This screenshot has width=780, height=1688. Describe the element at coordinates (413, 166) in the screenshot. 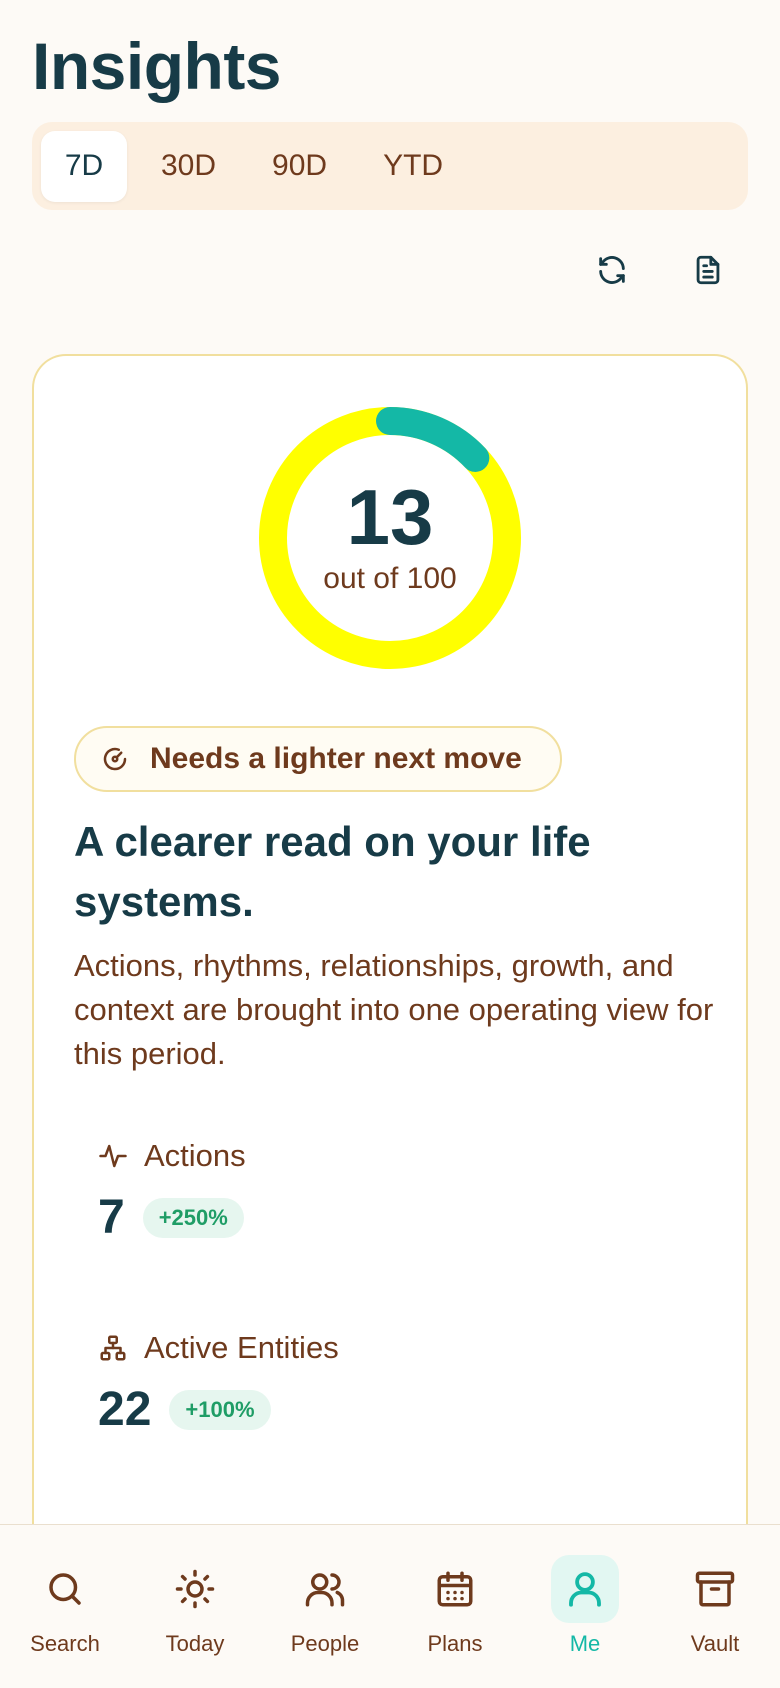

I see `tab-ytd: YTD` at that location.